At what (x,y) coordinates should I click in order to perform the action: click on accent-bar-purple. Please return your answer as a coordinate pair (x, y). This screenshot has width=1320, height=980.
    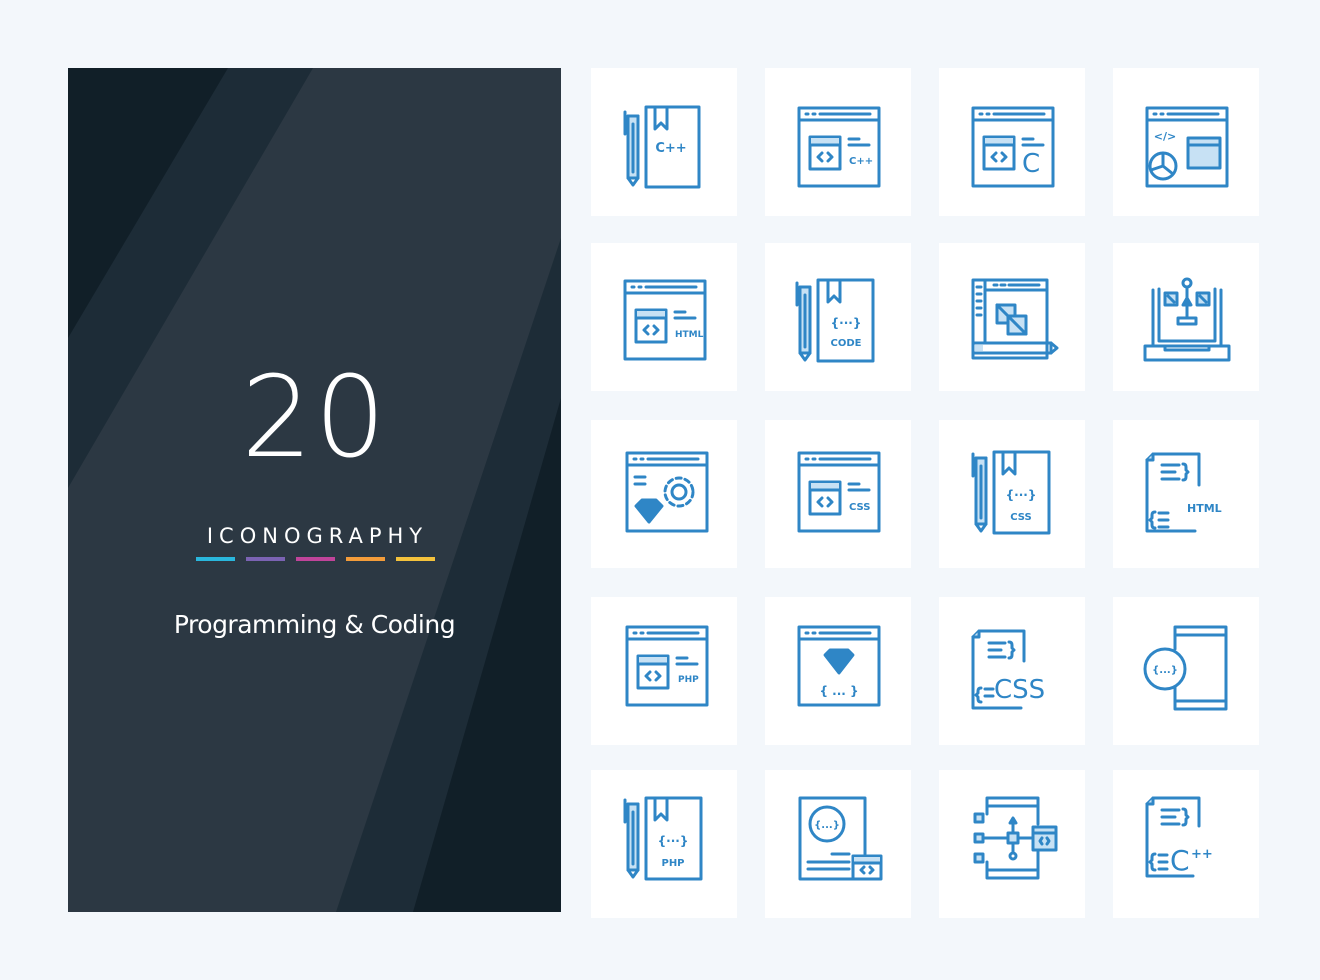
    Looking at the image, I should click on (265, 559).